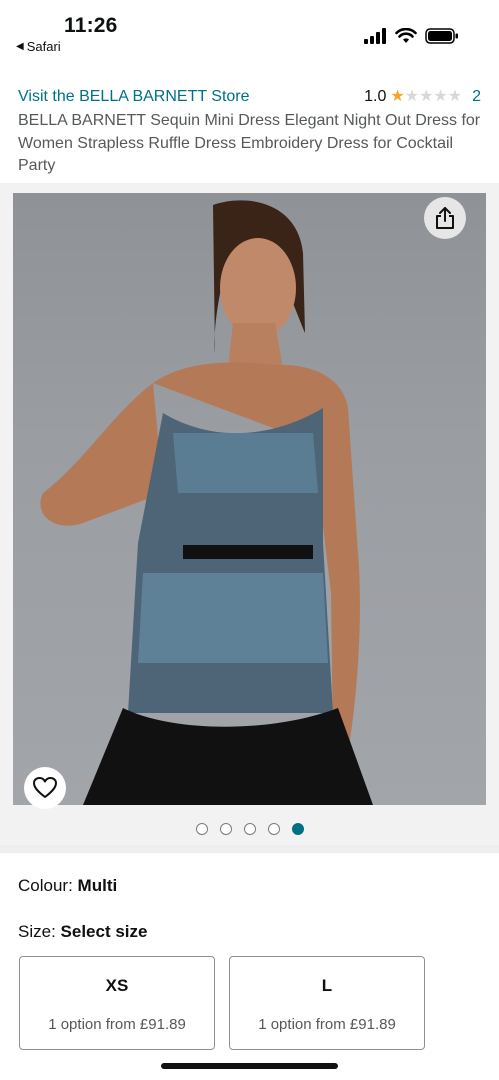  I want to click on size-label: Size:, so click(37, 931).